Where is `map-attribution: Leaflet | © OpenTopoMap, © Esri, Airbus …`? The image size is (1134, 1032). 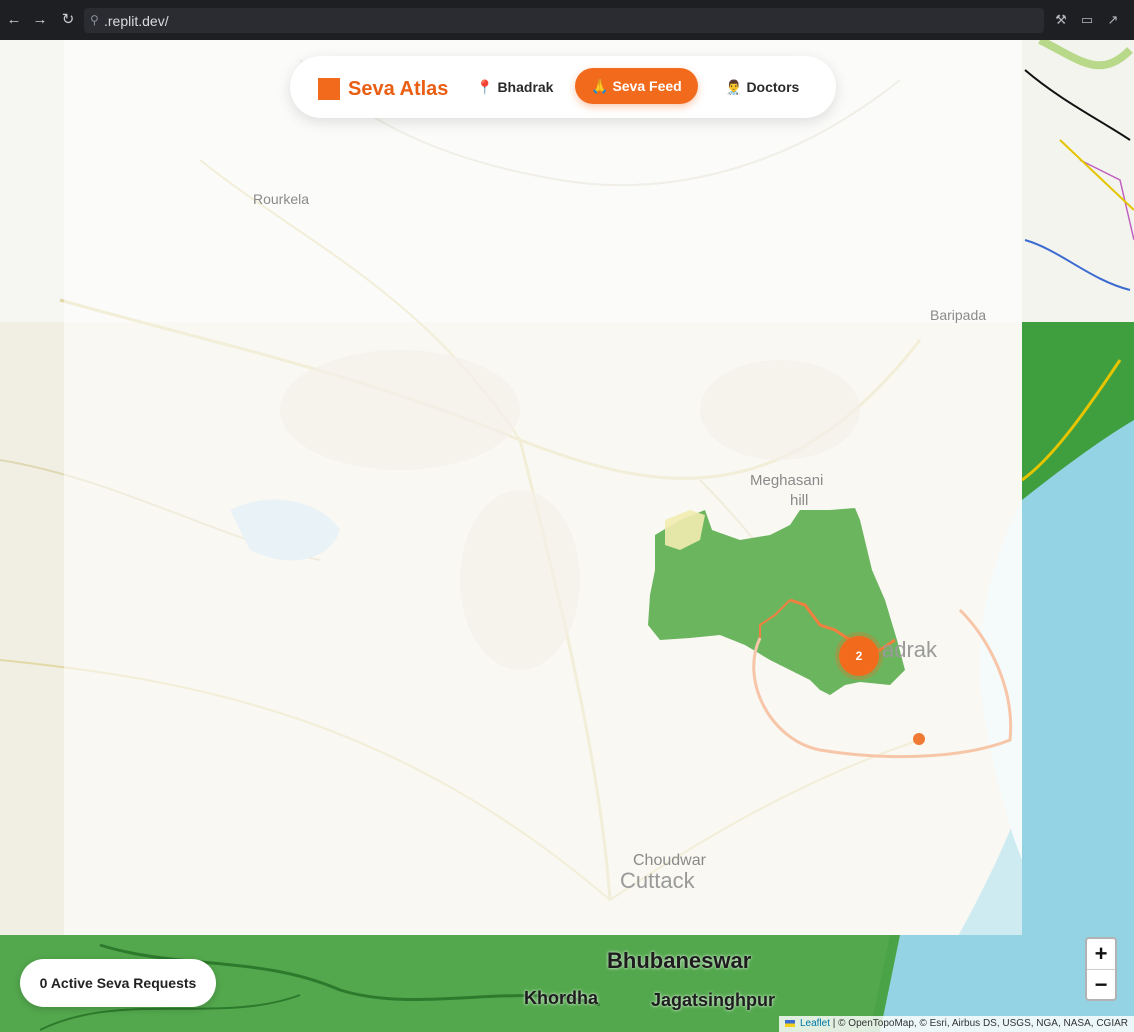 map-attribution: Leaflet | © OpenTopoMap, © Esri, Airbus … is located at coordinates (956, 1024).